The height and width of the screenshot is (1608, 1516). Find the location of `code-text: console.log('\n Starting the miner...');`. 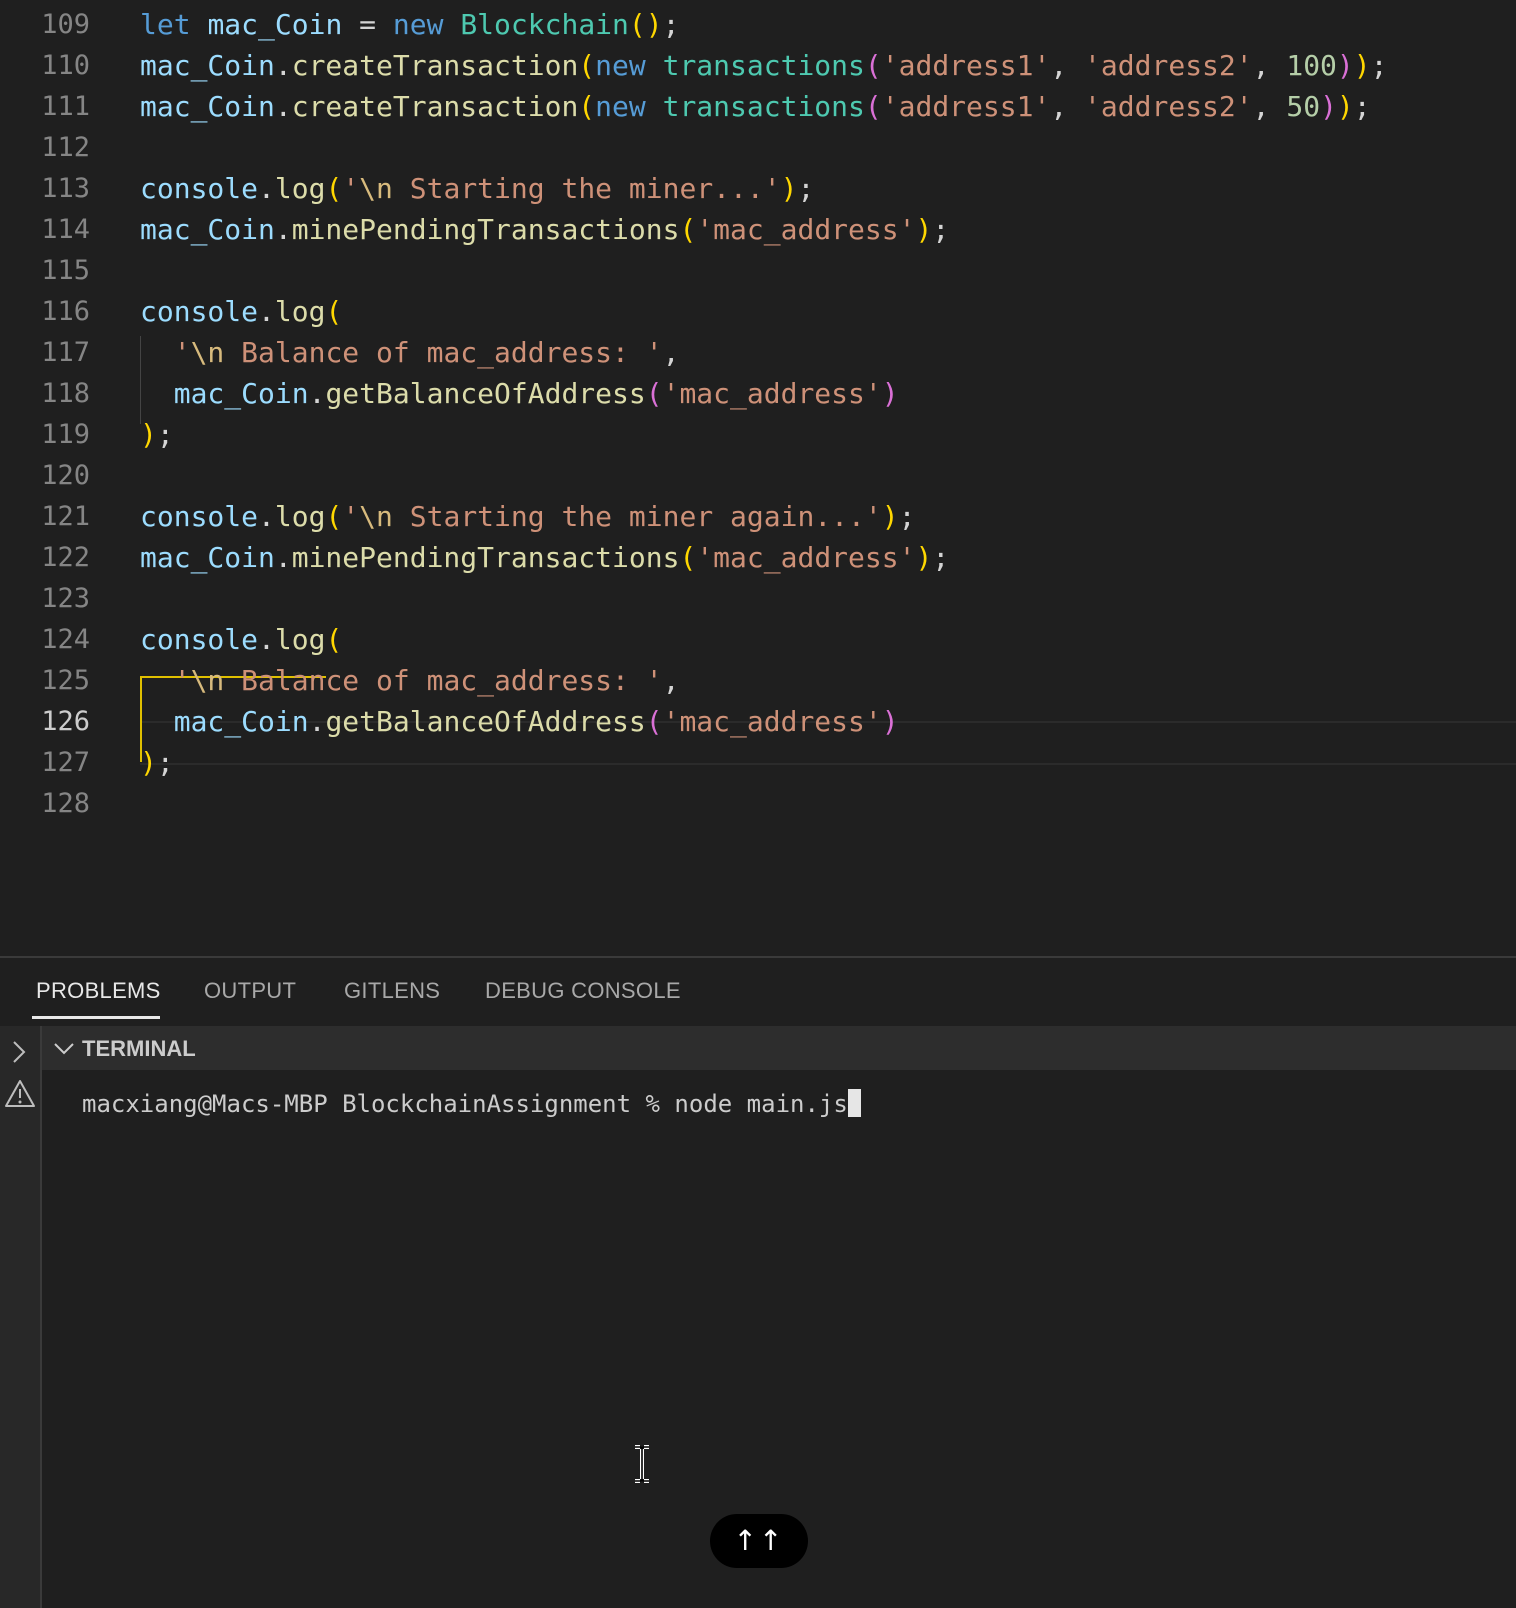

code-text: console.log('\n Starting the miner...'); is located at coordinates (477, 189).